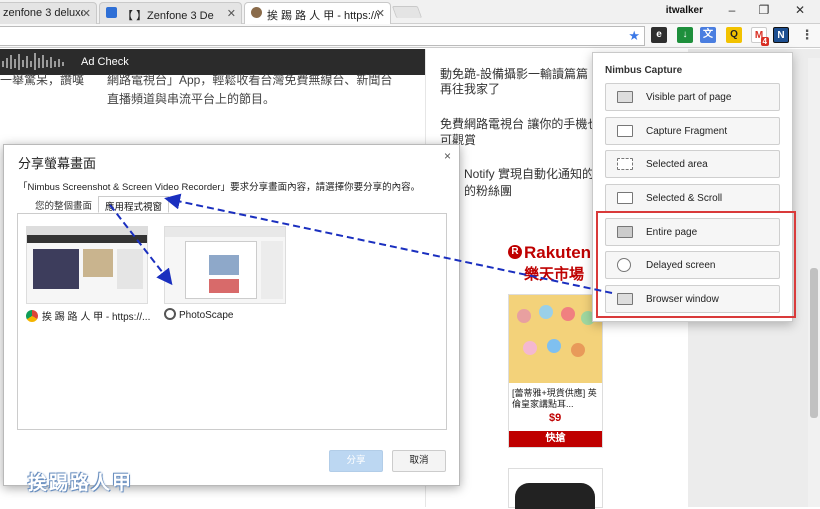  Describe the element at coordinates (141, 245) in the screenshot. I see `arrow-to-window-thumb` at that location.